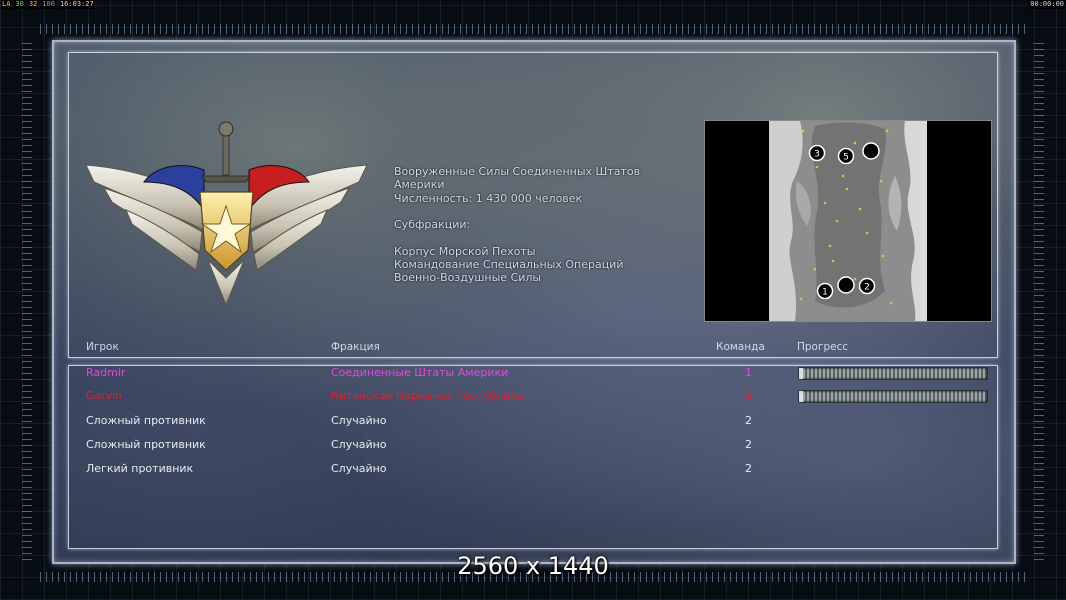 The image size is (1066, 600). I want to click on player-name: Легкий противник, so click(140, 468).